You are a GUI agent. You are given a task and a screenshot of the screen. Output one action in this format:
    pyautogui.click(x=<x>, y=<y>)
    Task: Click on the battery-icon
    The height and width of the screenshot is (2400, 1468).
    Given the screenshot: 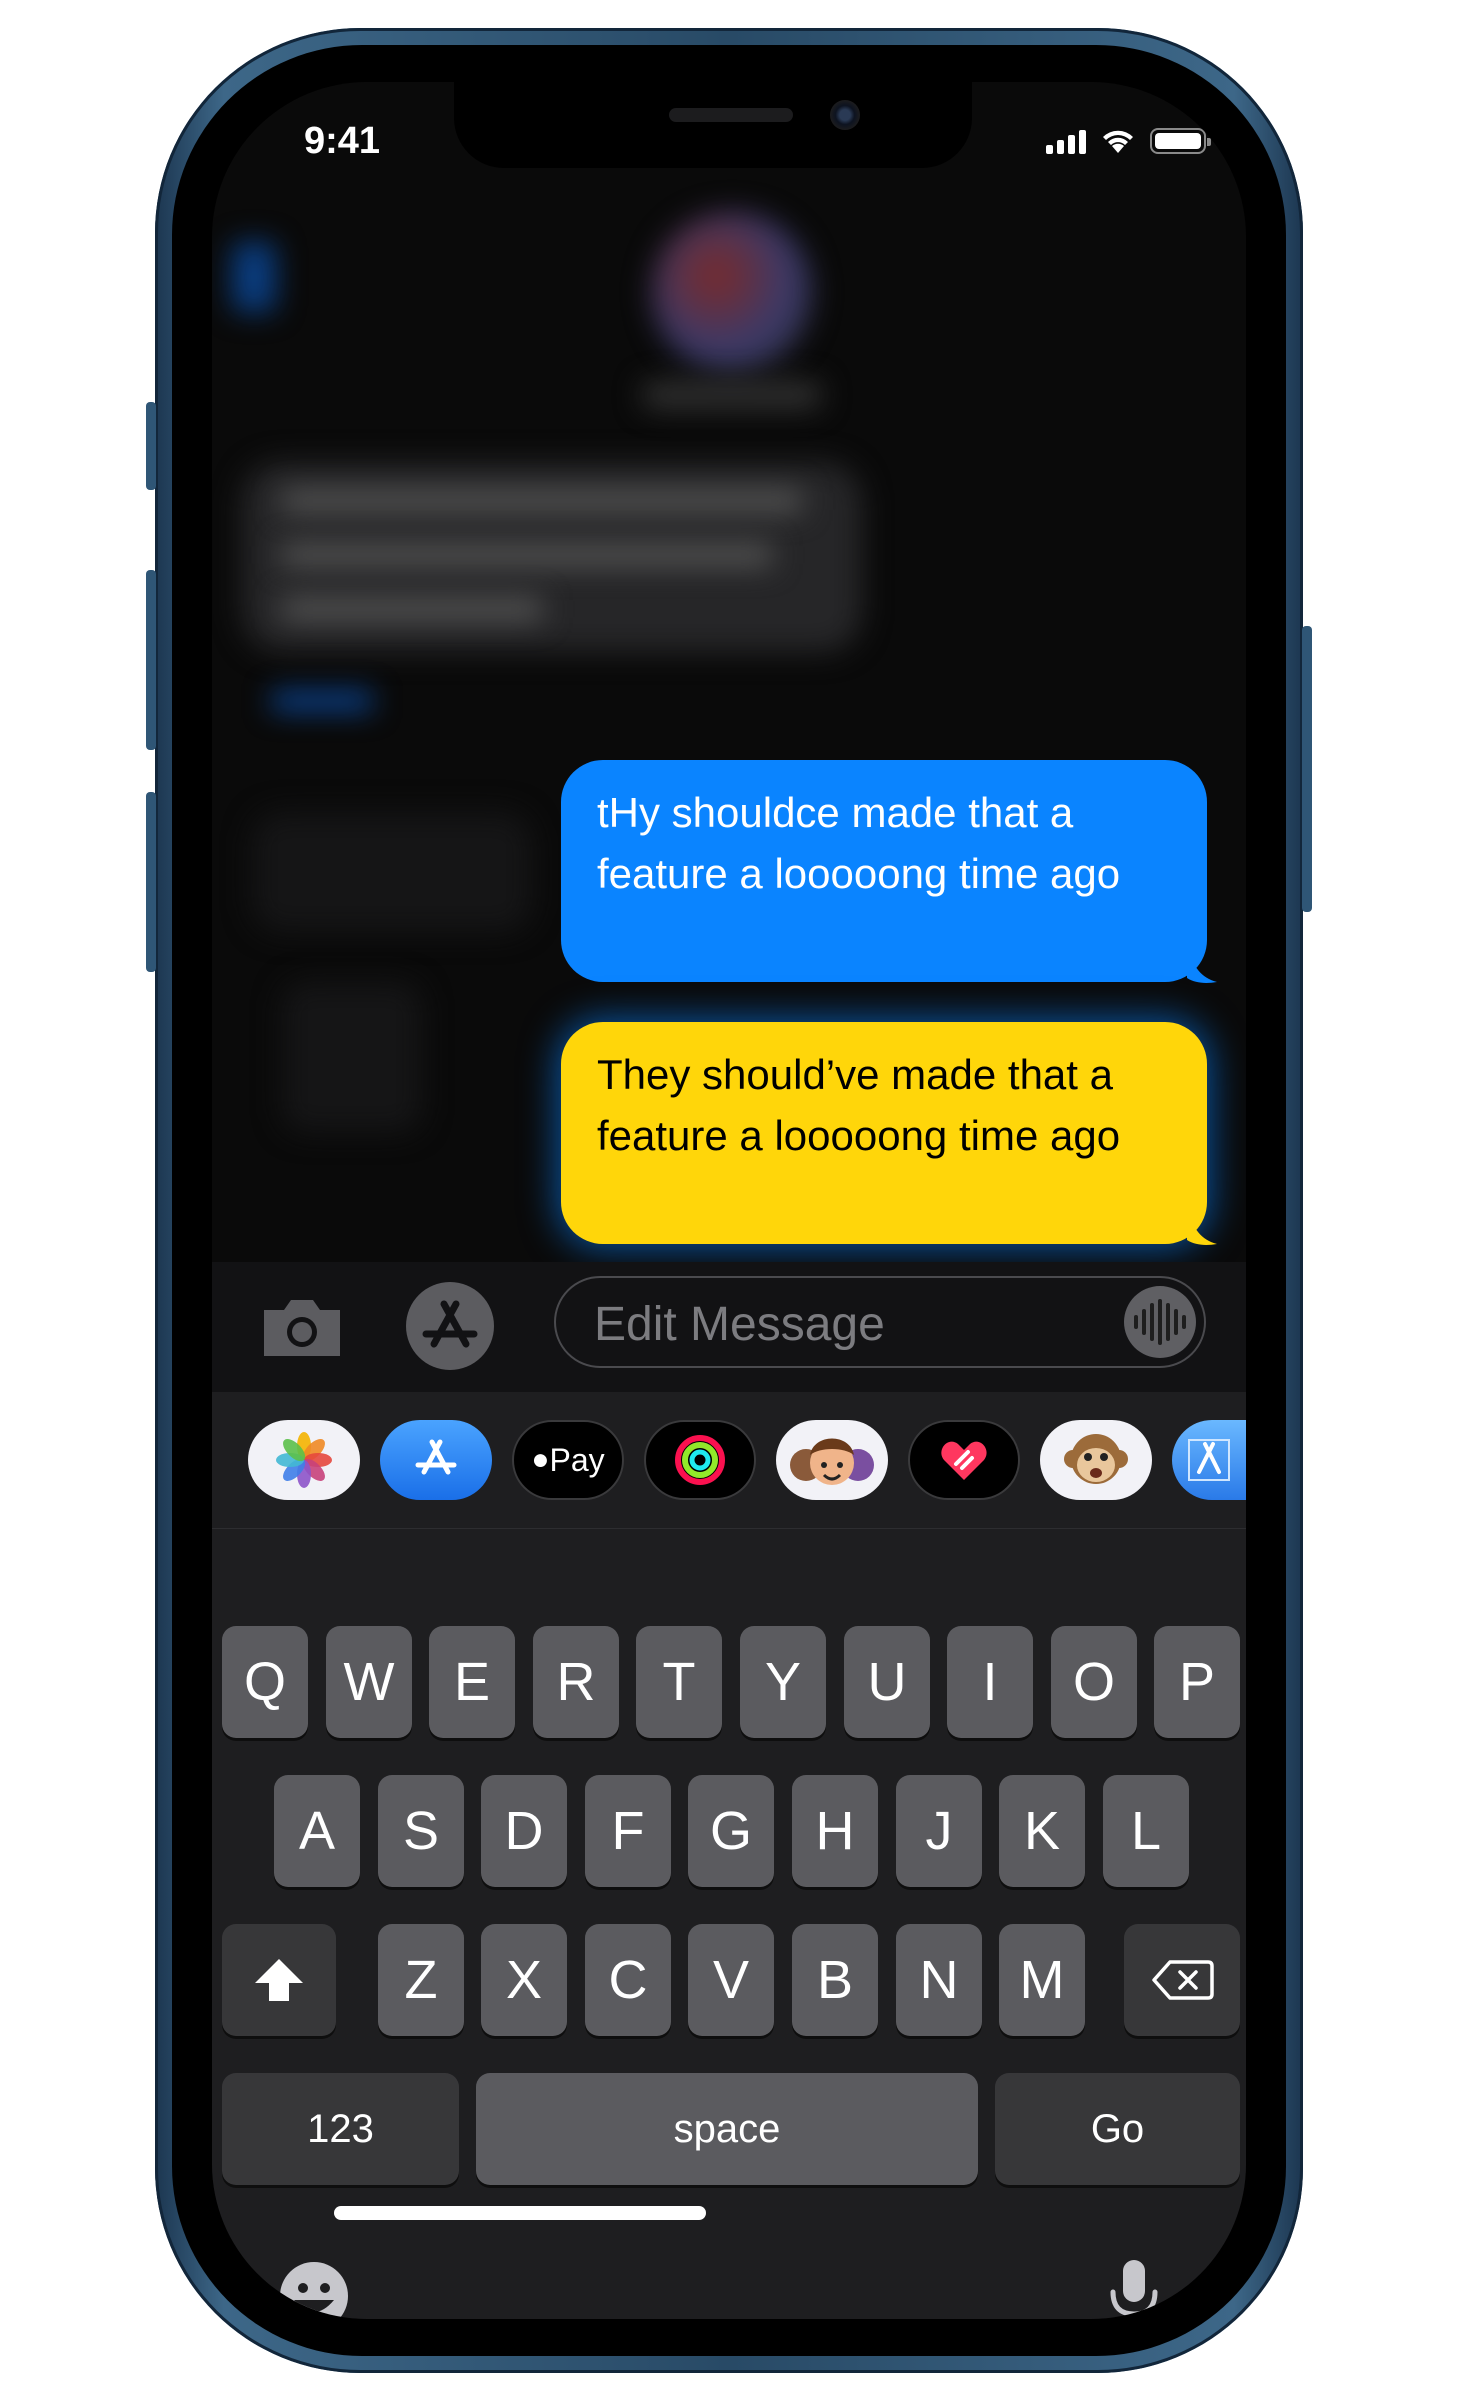 What is the action you would take?
    pyautogui.click(x=1180, y=141)
    